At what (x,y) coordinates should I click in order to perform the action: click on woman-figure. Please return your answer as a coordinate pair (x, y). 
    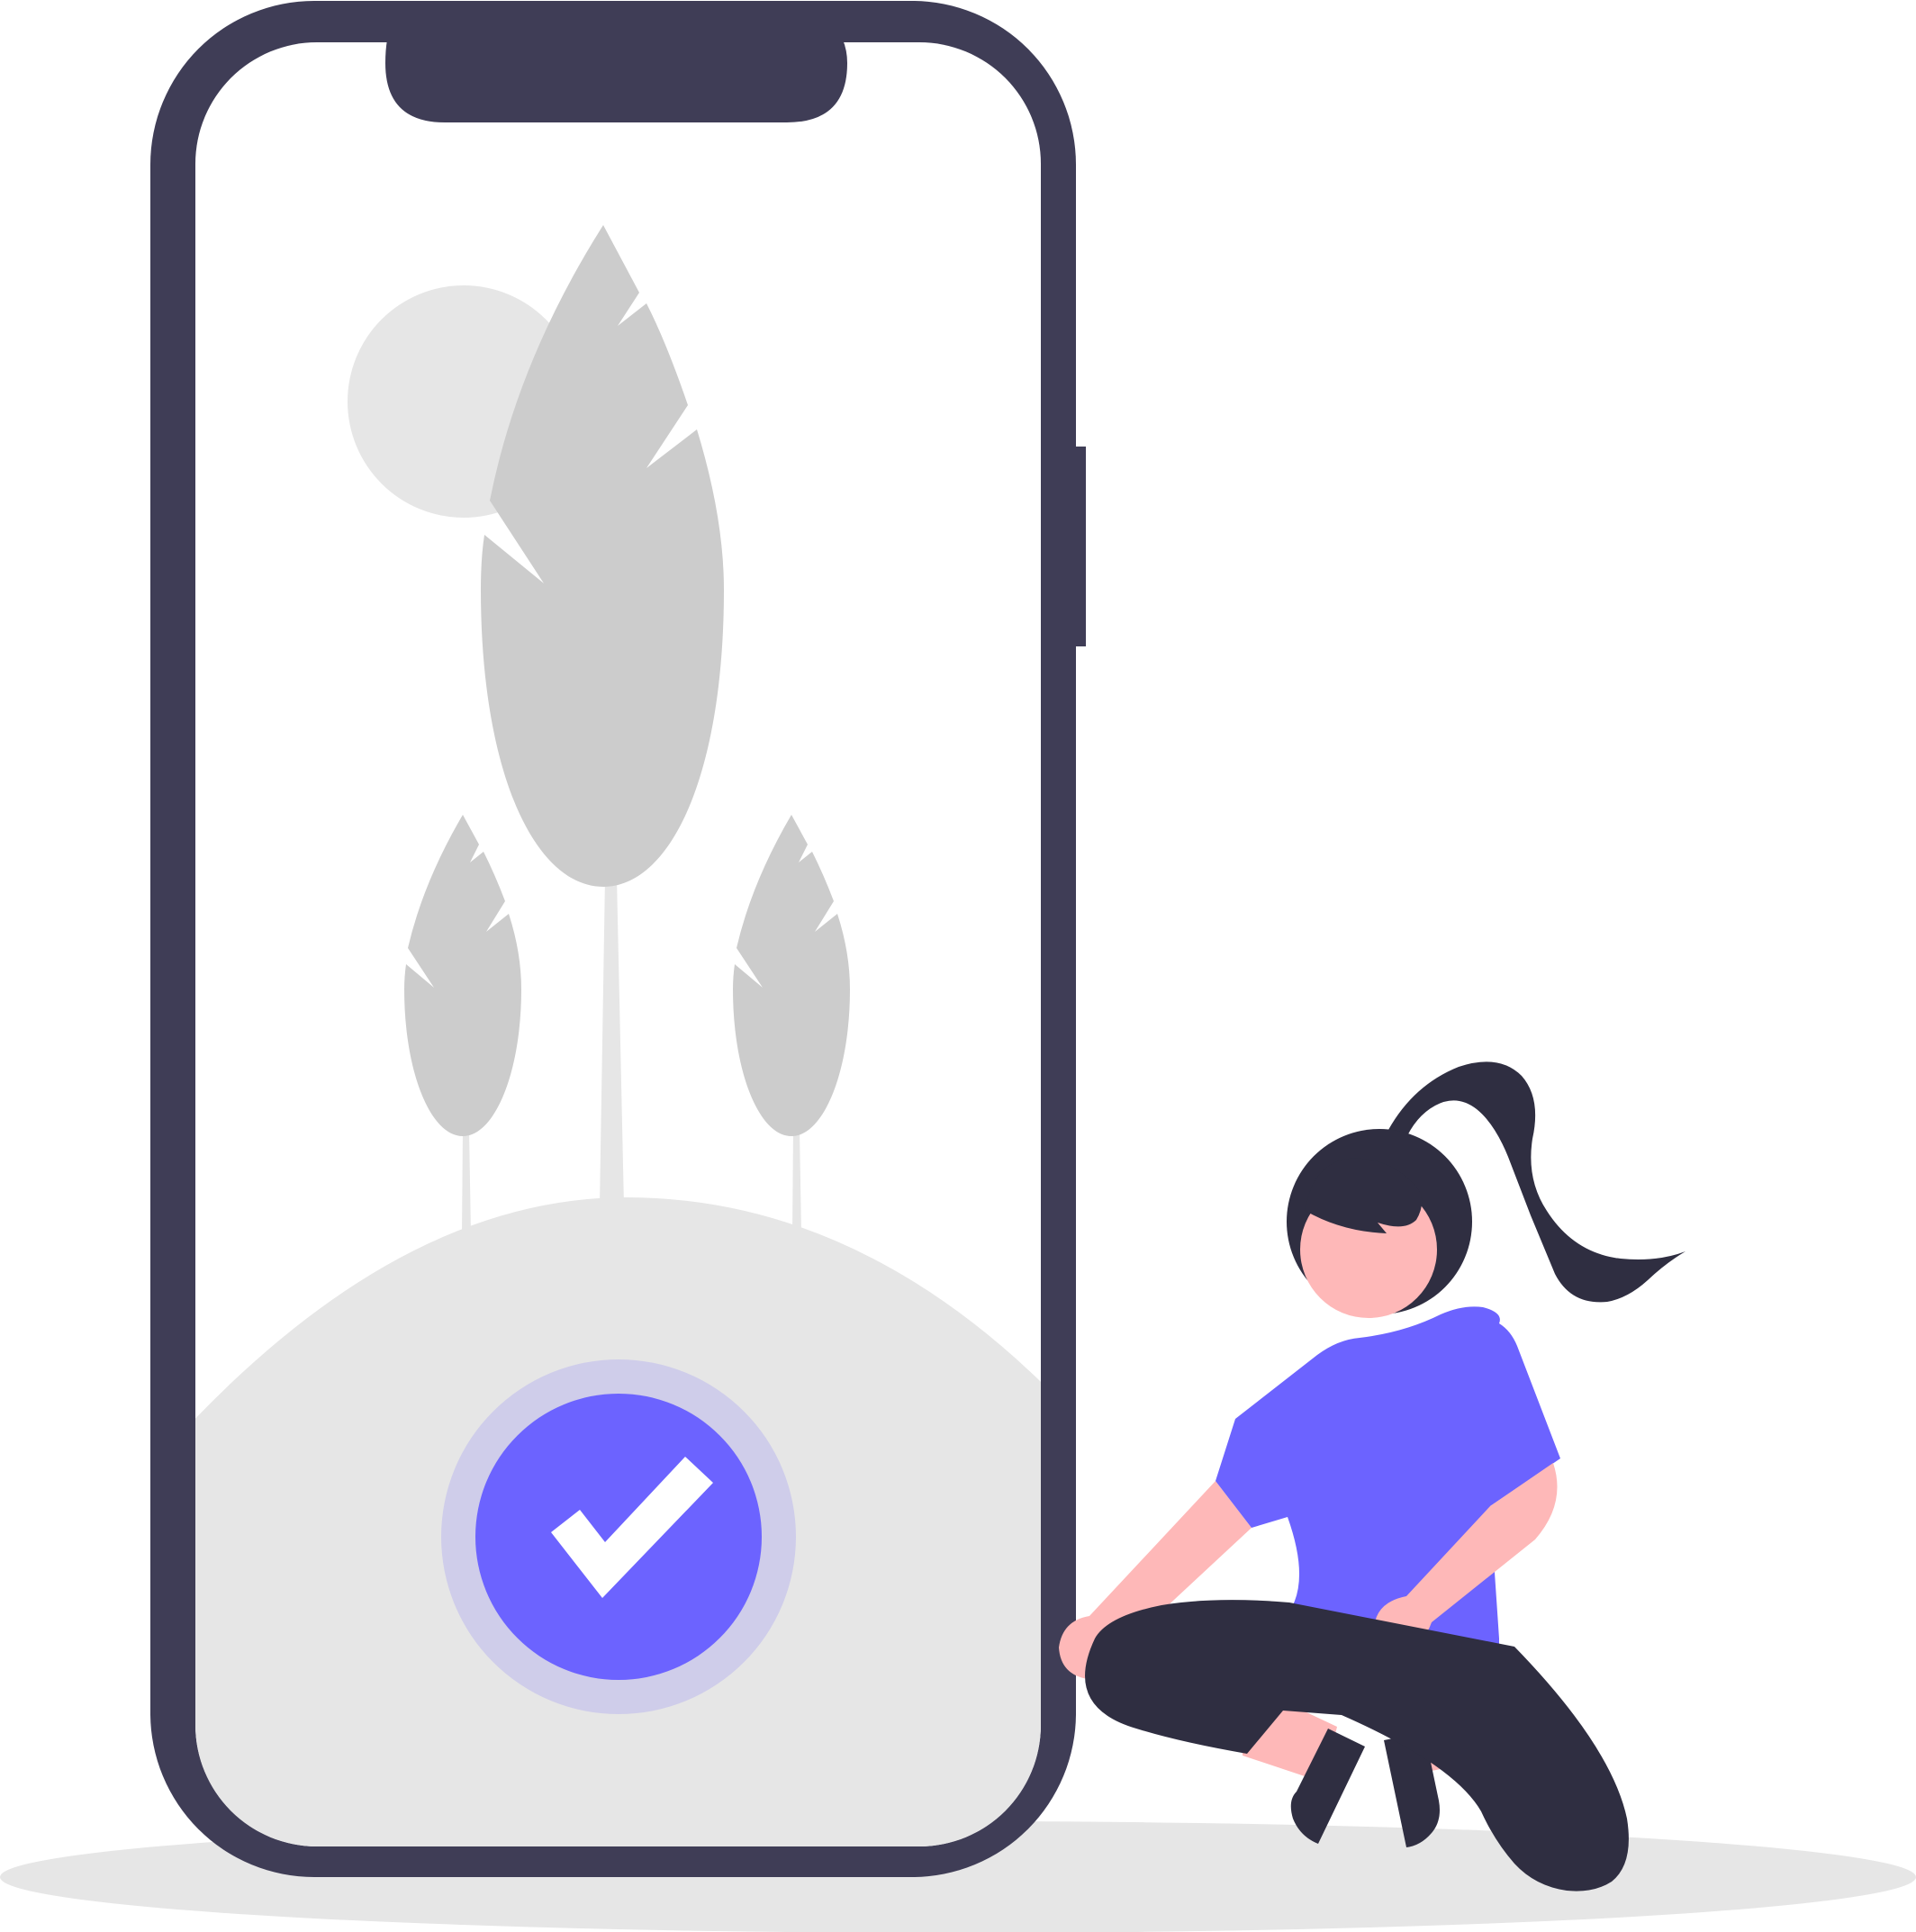
    Looking at the image, I should click on (1372, 1476).